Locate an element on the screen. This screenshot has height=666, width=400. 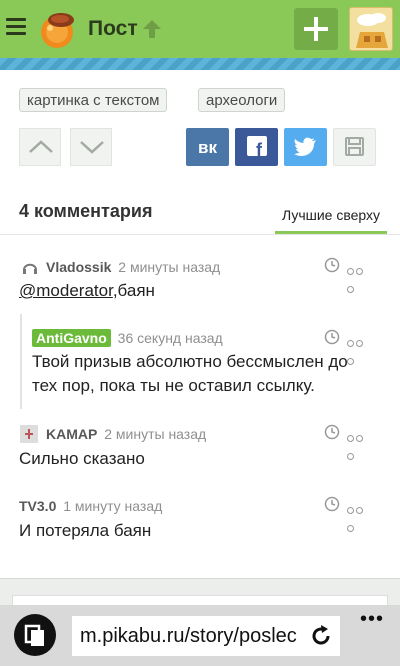
facebook-icon: f is located at coordinates (257, 148).